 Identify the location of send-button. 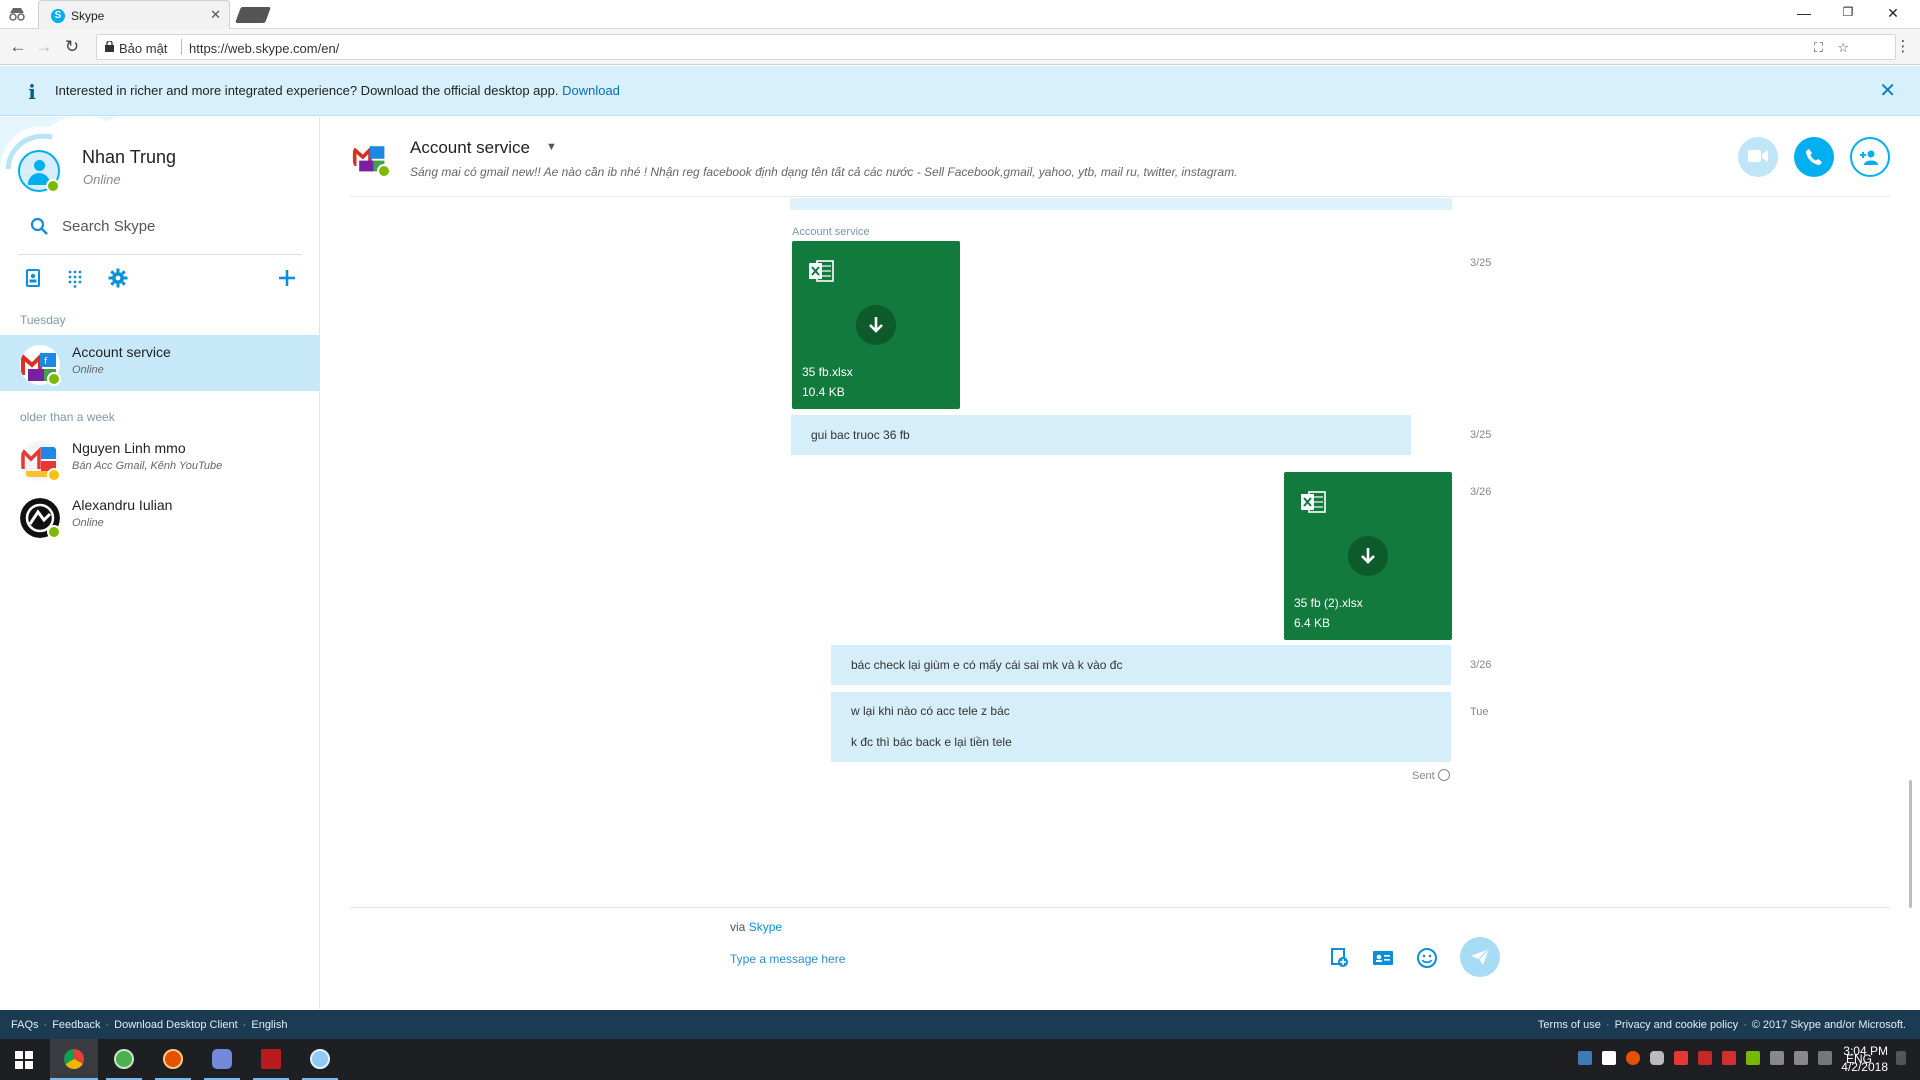
(1480, 957).